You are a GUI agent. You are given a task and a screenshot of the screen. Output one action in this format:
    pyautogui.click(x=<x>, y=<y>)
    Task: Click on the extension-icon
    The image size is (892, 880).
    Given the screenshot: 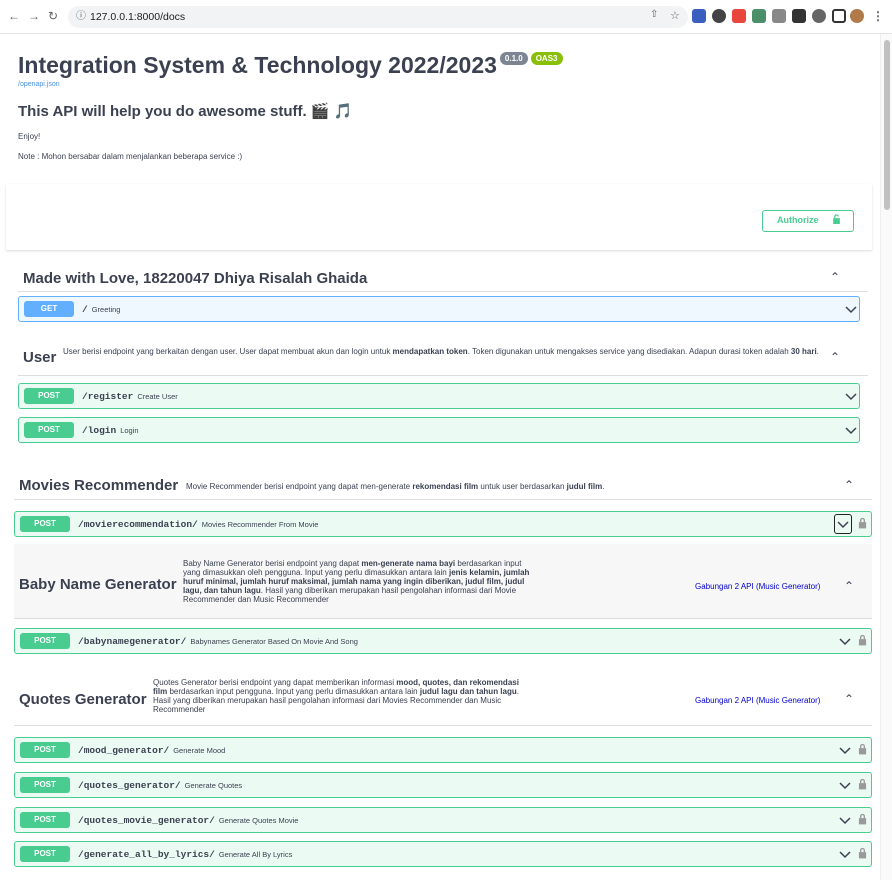 What is the action you would take?
    pyautogui.click(x=699, y=16)
    